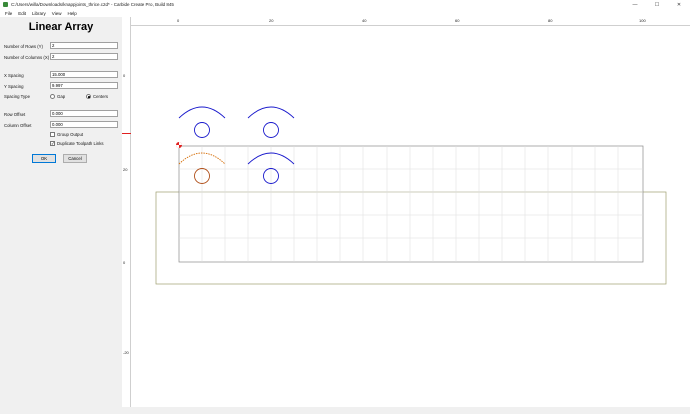  I want to click on left-ruler-label-20: 20, so click(125, 169).